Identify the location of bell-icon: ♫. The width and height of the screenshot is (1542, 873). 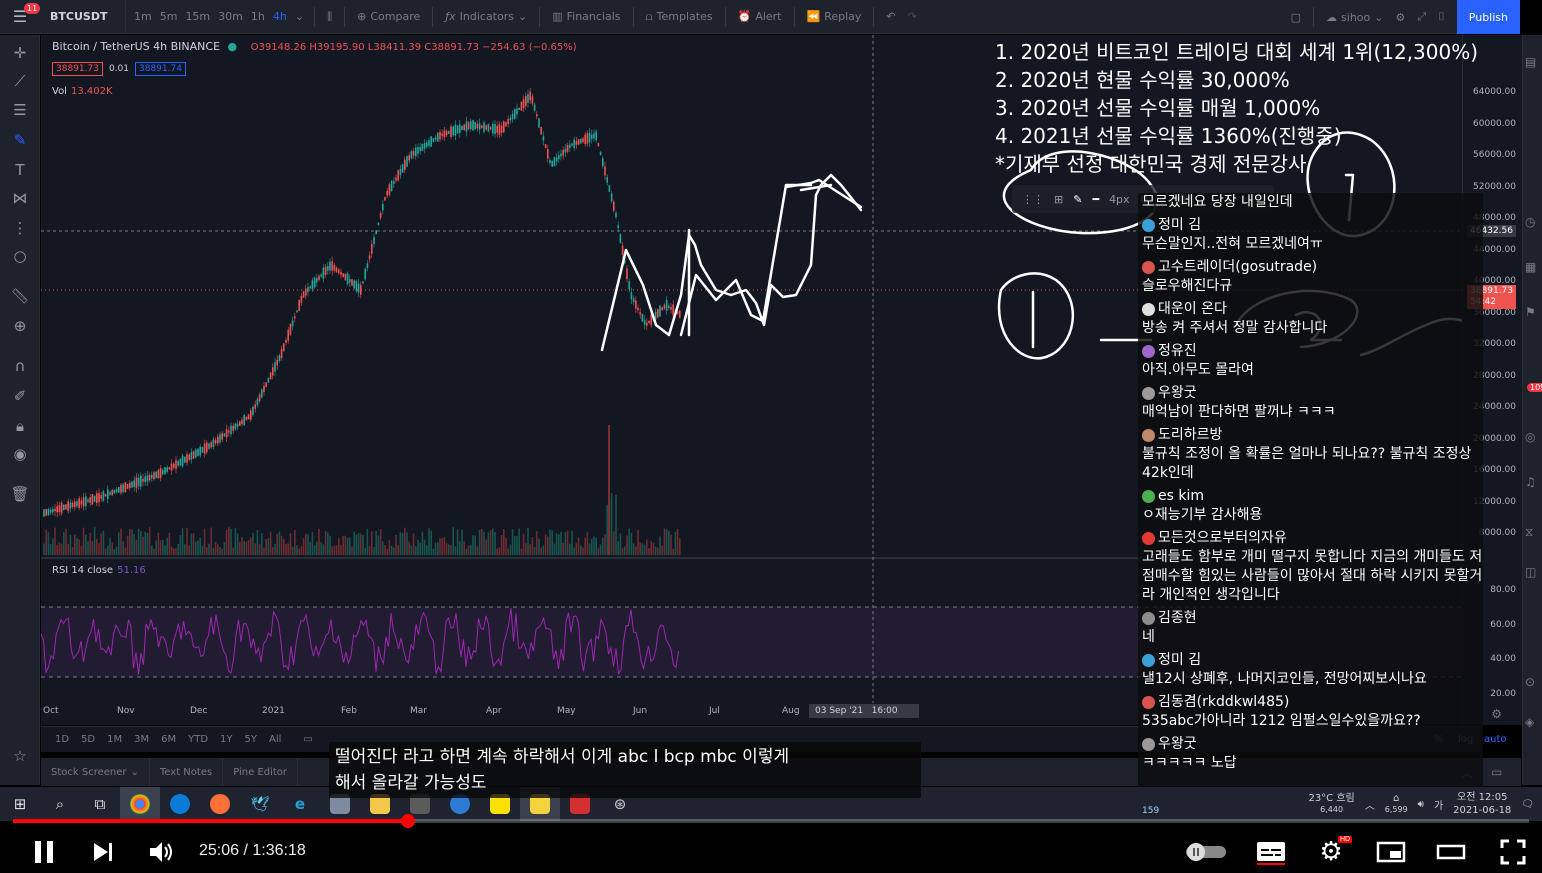
(1530, 482).